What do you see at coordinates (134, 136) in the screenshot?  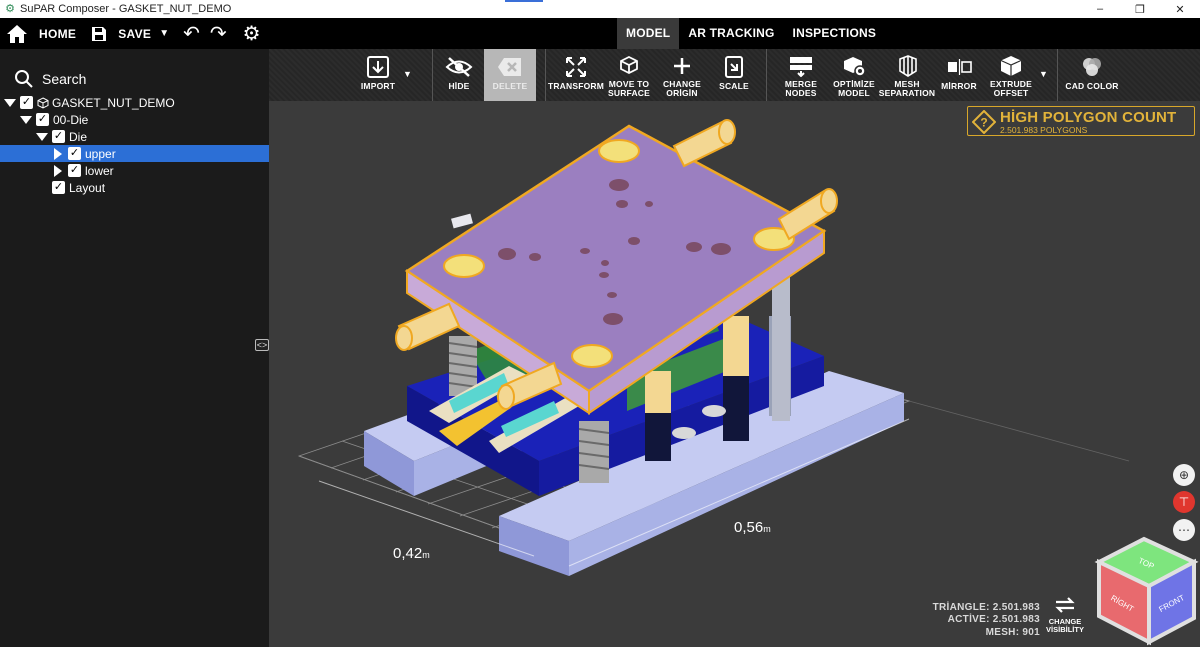 I see `tree-item-die: ✓ Die` at bounding box center [134, 136].